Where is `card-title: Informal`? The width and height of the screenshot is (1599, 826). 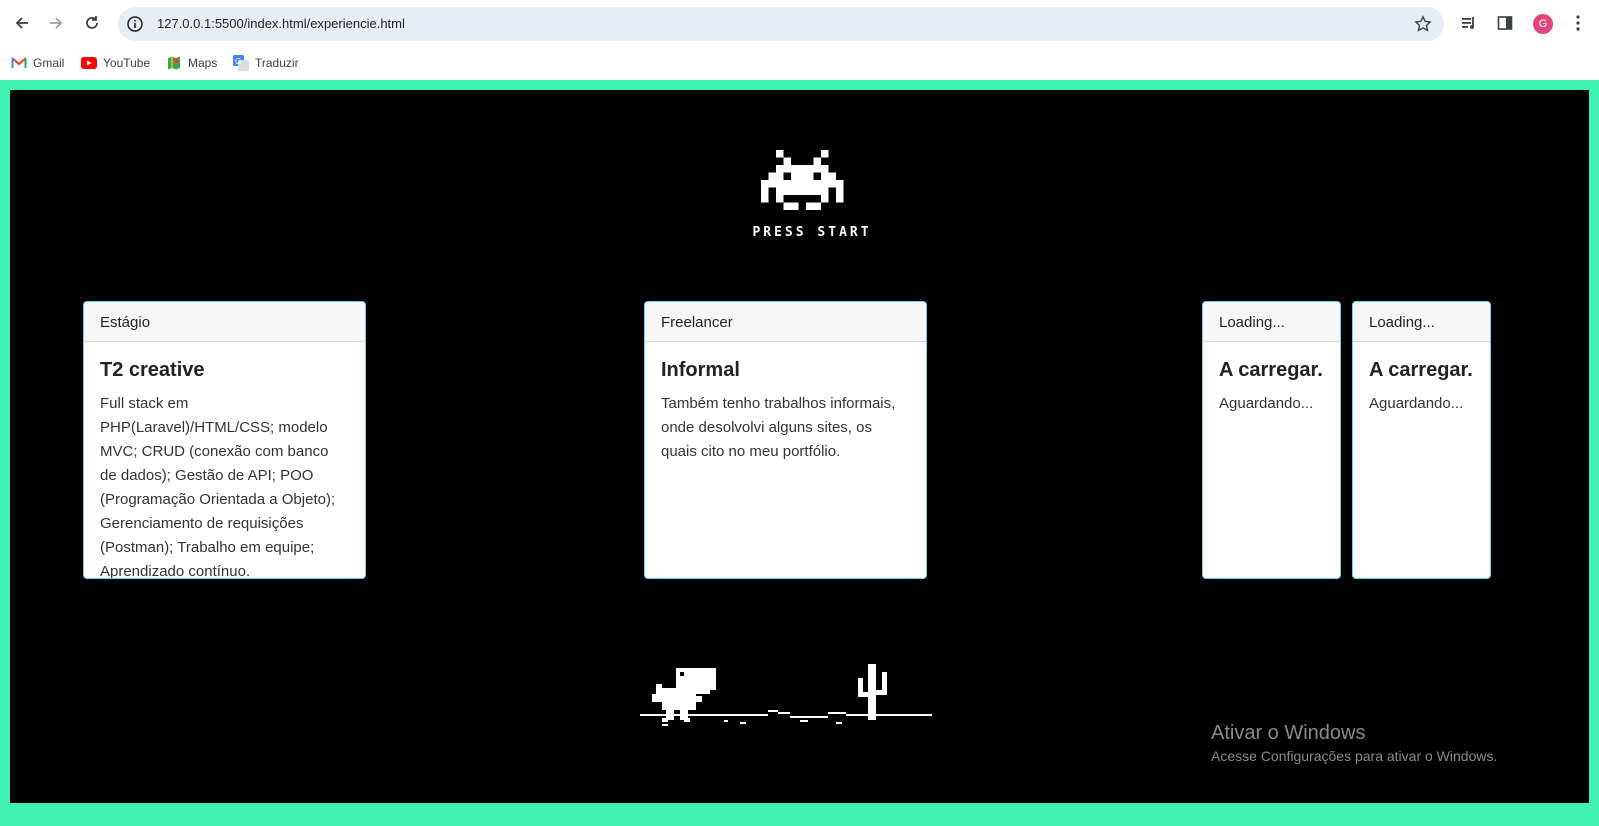
card-title: Informal is located at coordinates (700, 370).